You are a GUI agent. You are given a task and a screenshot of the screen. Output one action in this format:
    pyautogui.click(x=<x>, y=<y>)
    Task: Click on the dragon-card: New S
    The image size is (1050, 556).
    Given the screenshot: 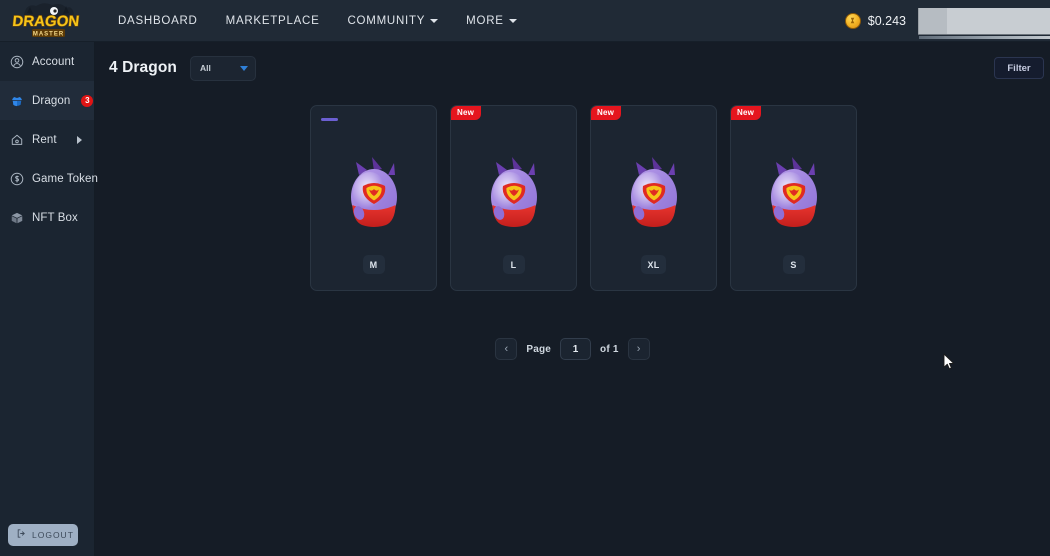 What is the action you would take?
    pyautogui.click(x=793, y=198)
    